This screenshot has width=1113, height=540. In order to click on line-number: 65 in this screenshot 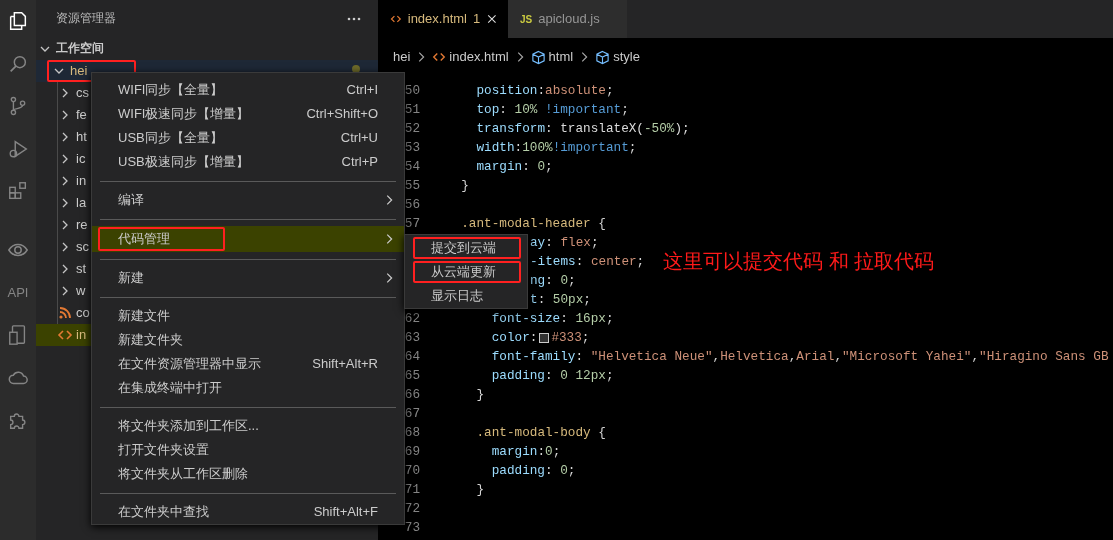, I will do `click(411, 376)`.